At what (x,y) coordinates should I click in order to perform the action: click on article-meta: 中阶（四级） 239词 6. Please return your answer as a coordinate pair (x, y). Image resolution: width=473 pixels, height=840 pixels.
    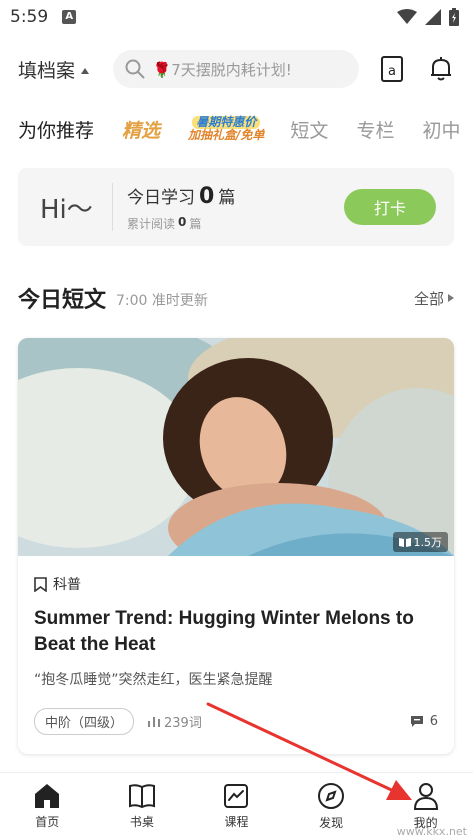
    Looking at the image, I should click on (236, 721).